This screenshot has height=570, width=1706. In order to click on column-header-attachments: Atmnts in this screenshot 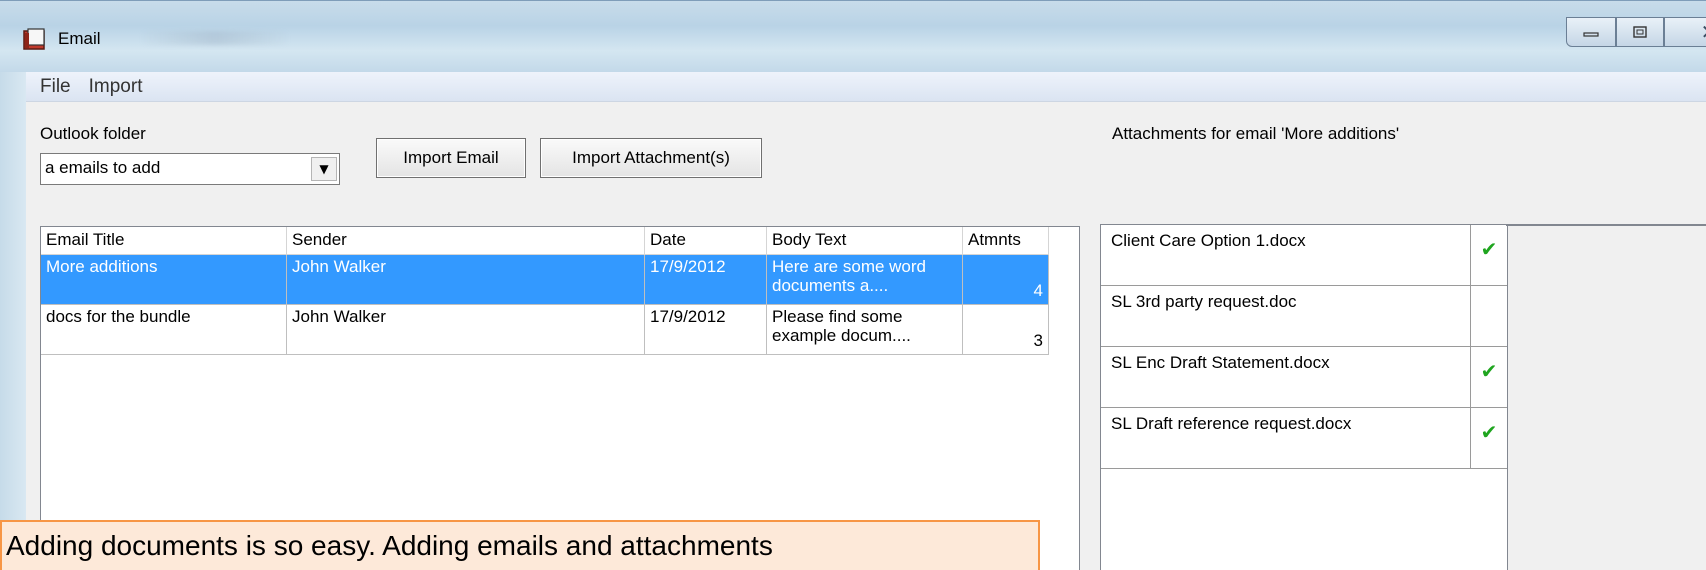, I will do `click(1006, 241)`.